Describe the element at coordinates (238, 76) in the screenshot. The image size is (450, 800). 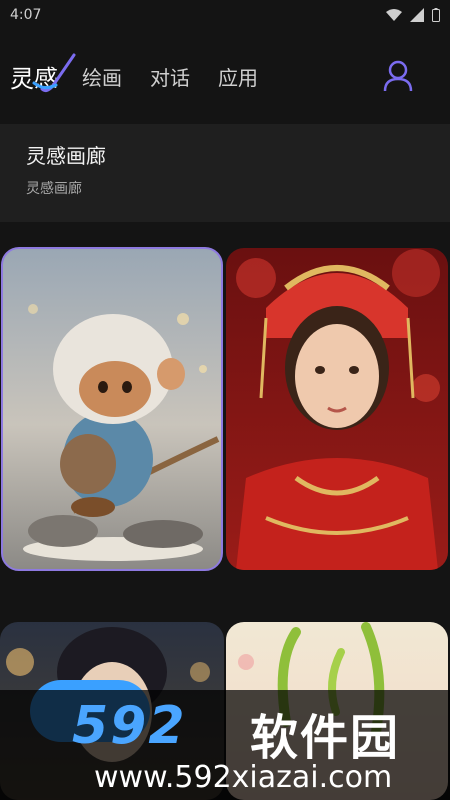
I see `tab-apps: 应用` at that location.